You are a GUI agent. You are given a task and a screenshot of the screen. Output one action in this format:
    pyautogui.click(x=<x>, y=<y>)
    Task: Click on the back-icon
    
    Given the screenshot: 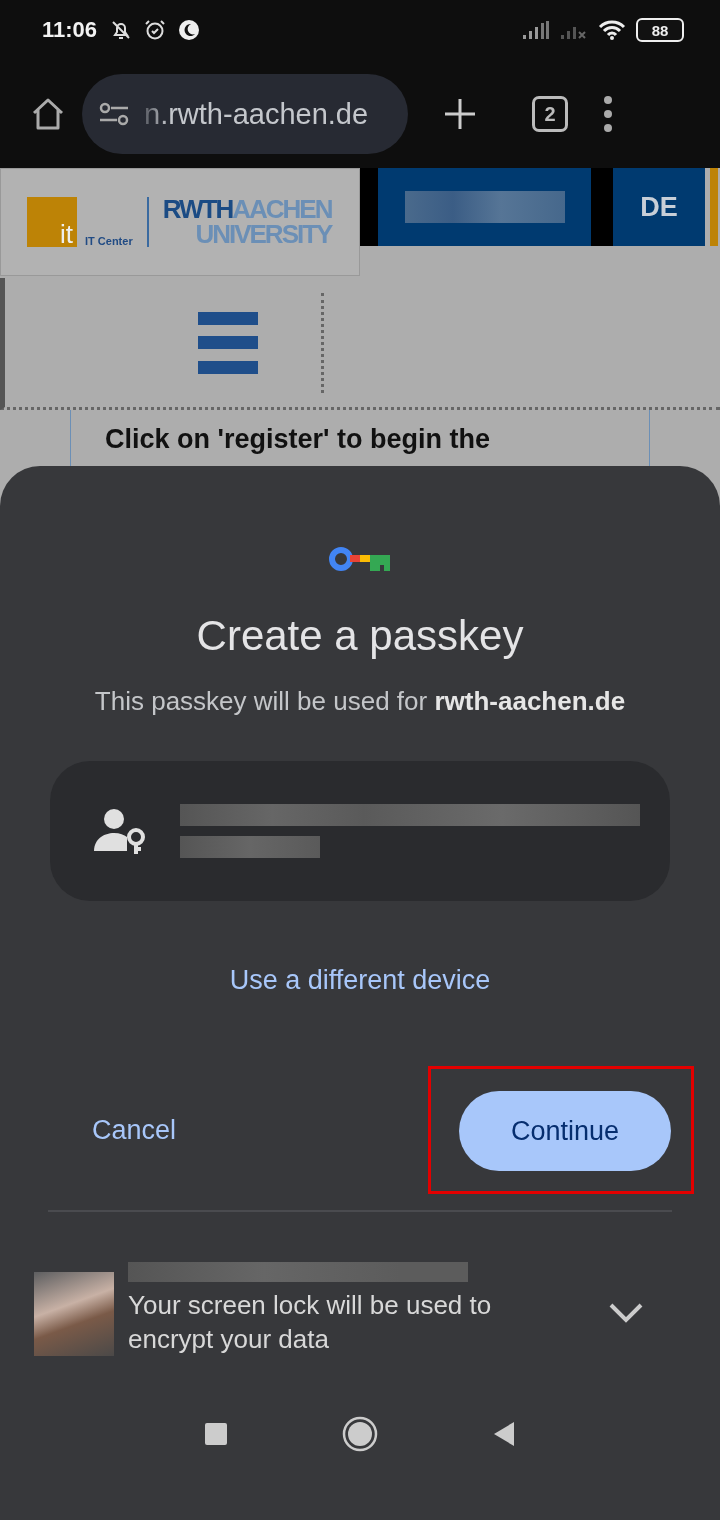 What is the action you would take?
    pyautogui.click(x=504, y=1434)
    